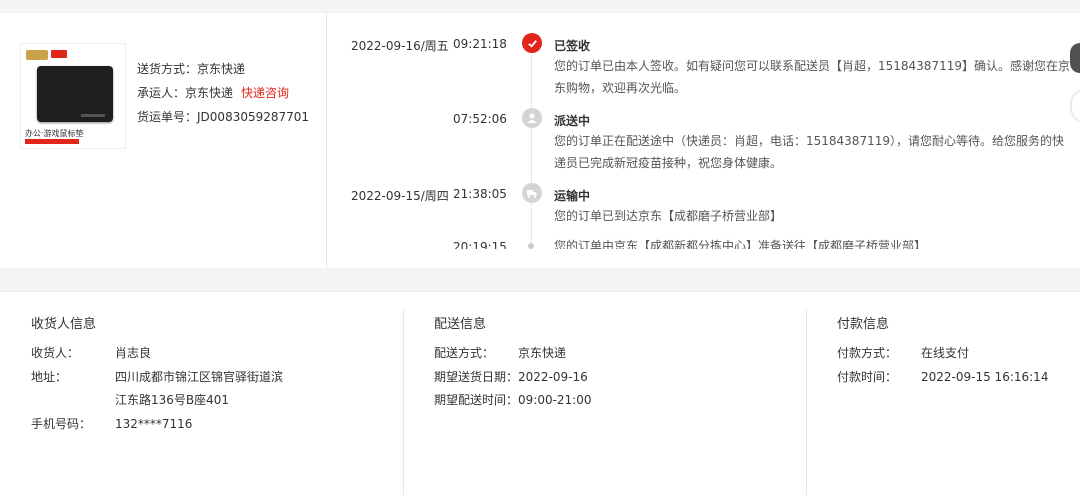 This screenshot has width=1080, height=495. I want to click on delivery-date-row: 期望送货日期：2022-09-16, so click(511, 376).